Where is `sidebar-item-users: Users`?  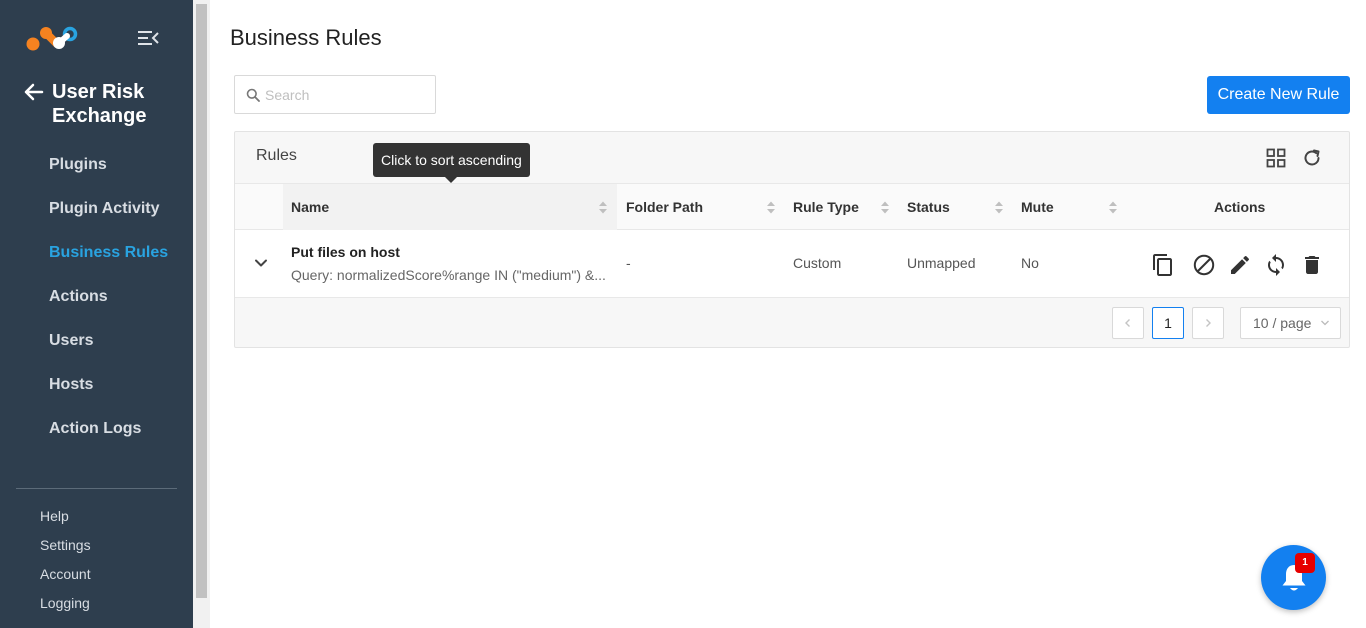
sidebar-item-users: Users is located at coordinates (96, 341).